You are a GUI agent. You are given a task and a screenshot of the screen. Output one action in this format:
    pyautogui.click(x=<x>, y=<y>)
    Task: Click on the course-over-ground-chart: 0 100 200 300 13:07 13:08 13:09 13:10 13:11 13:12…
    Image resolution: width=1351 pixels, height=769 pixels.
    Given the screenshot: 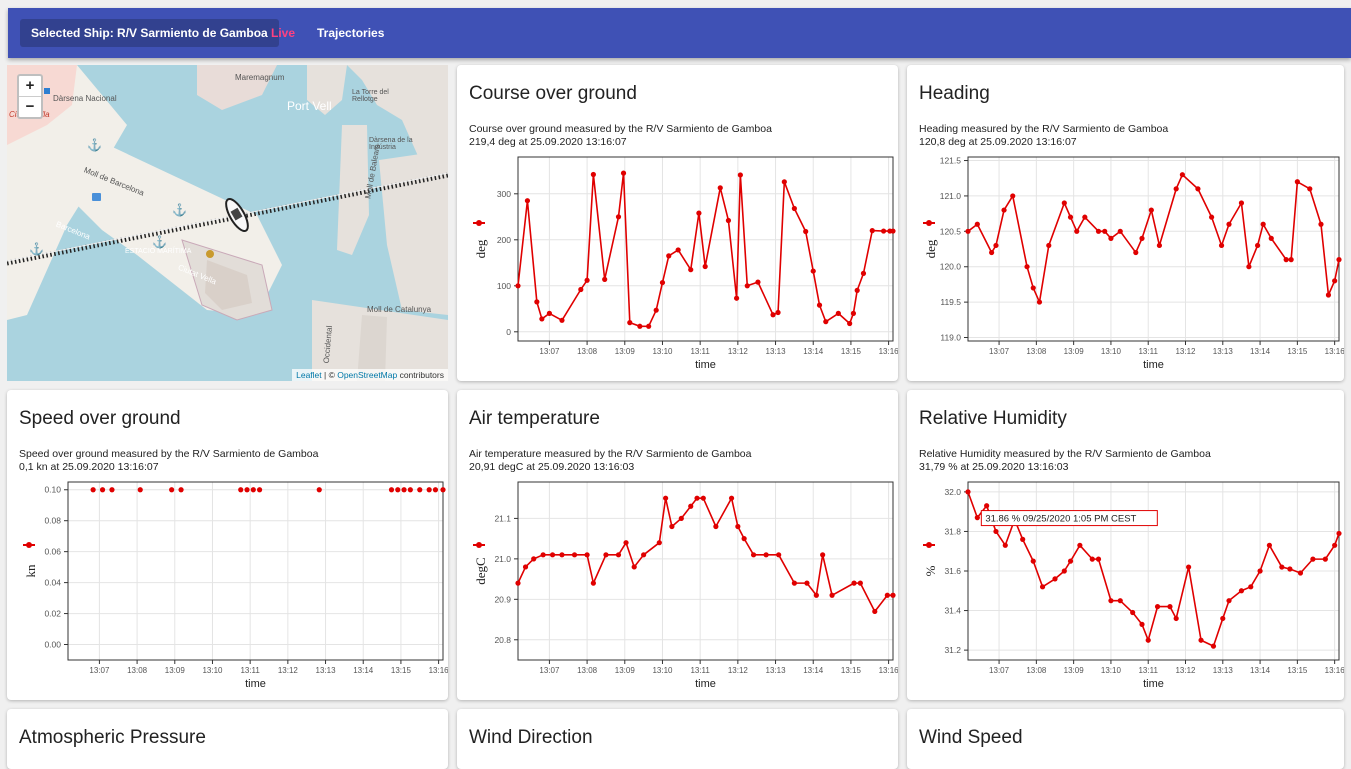 What is the action you would take?
    pyautogui.click(x=677, y=223)
    